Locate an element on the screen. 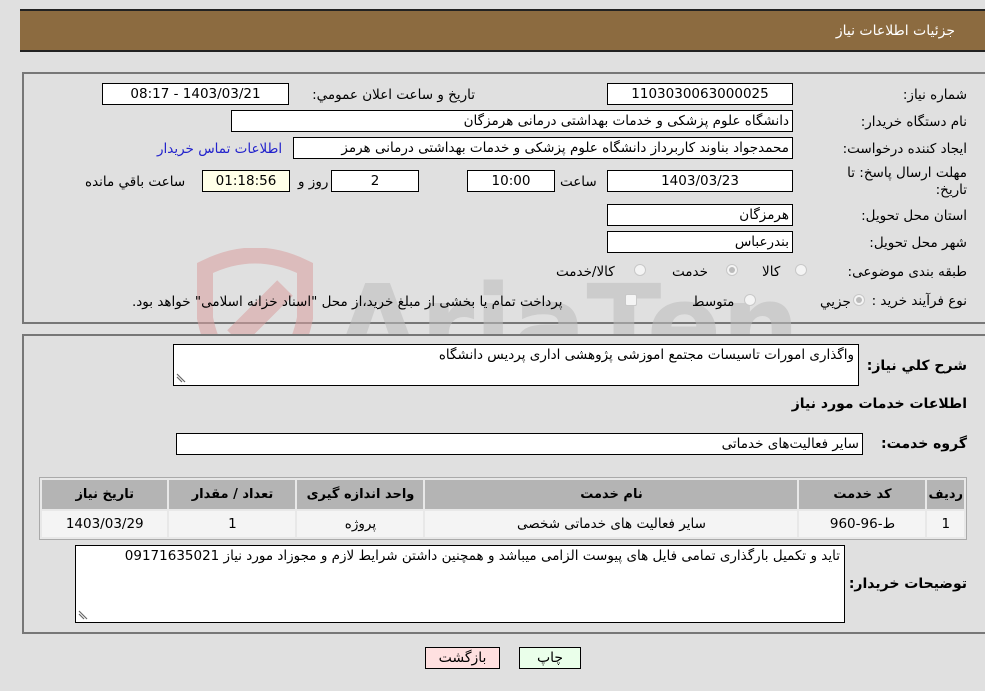  category-option-goods: کالا is located at coordinates (771, 272).